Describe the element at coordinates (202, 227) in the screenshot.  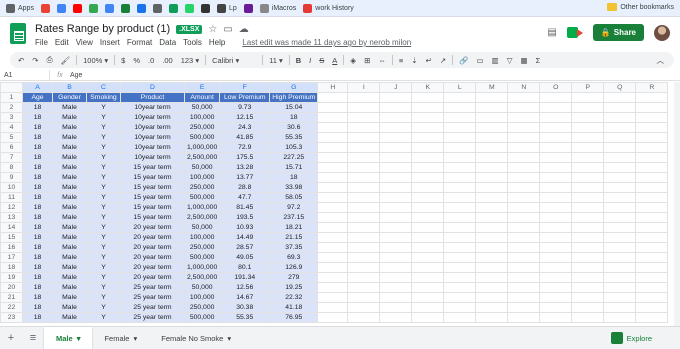
I see `cell: 50,000` at that location.